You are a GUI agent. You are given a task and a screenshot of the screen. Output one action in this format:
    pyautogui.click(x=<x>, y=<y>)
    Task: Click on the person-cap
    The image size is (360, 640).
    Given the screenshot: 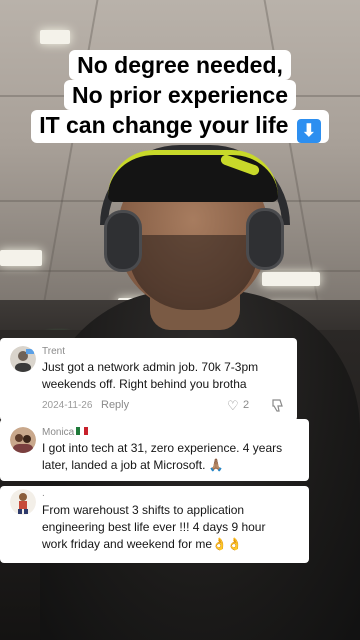 What is the action you would take?
    pyautogui.click(x=193, y=176)
    